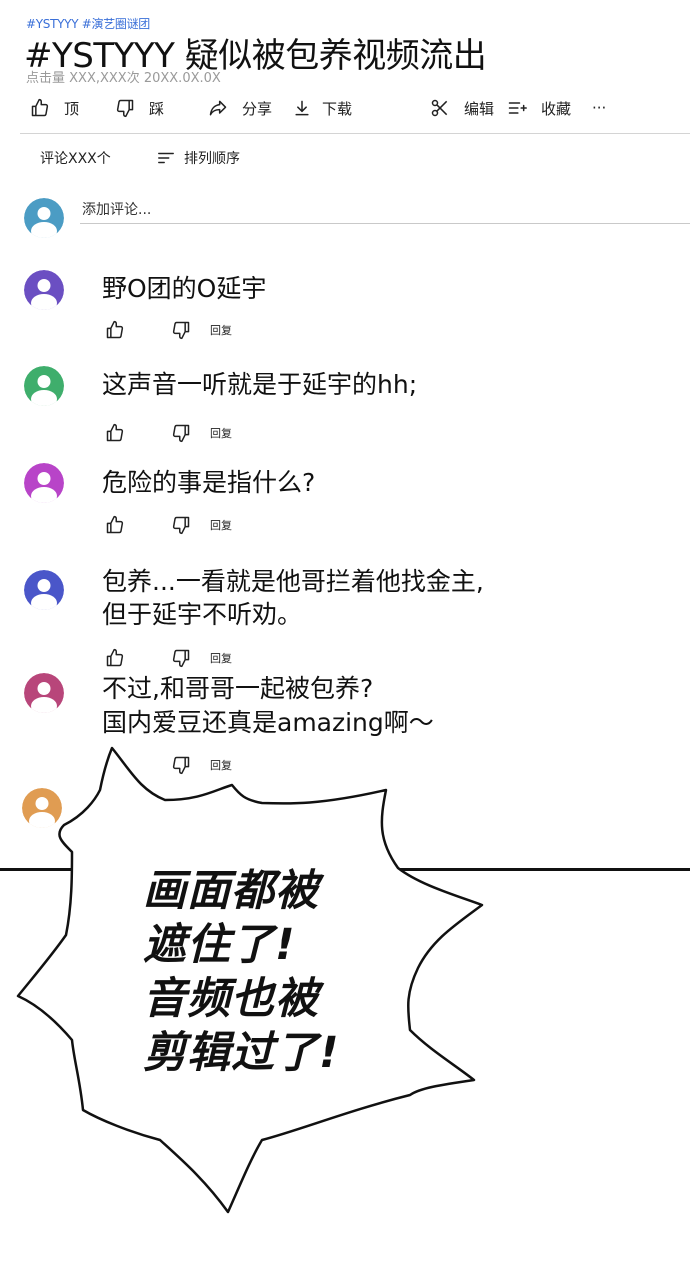  Describe the element at coordinates (539, 108) in the screenshot. I see `save-button: 收藏` at that location.